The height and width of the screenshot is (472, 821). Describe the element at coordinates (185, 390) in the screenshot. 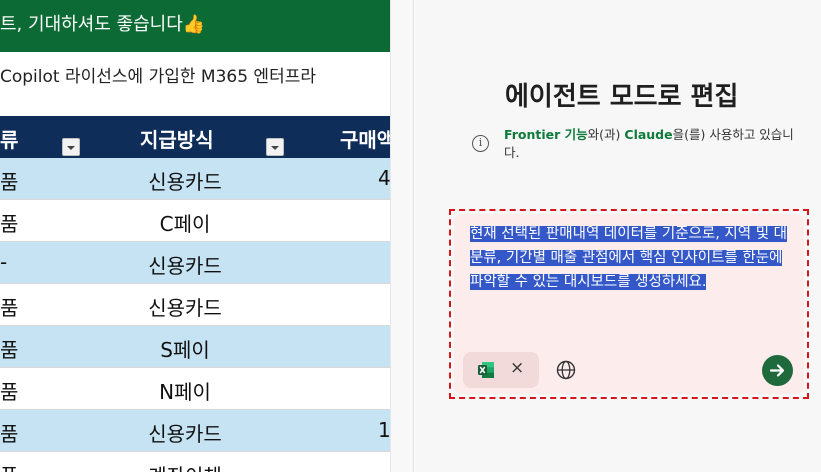

I see `cell-payment: N페이` at that location.